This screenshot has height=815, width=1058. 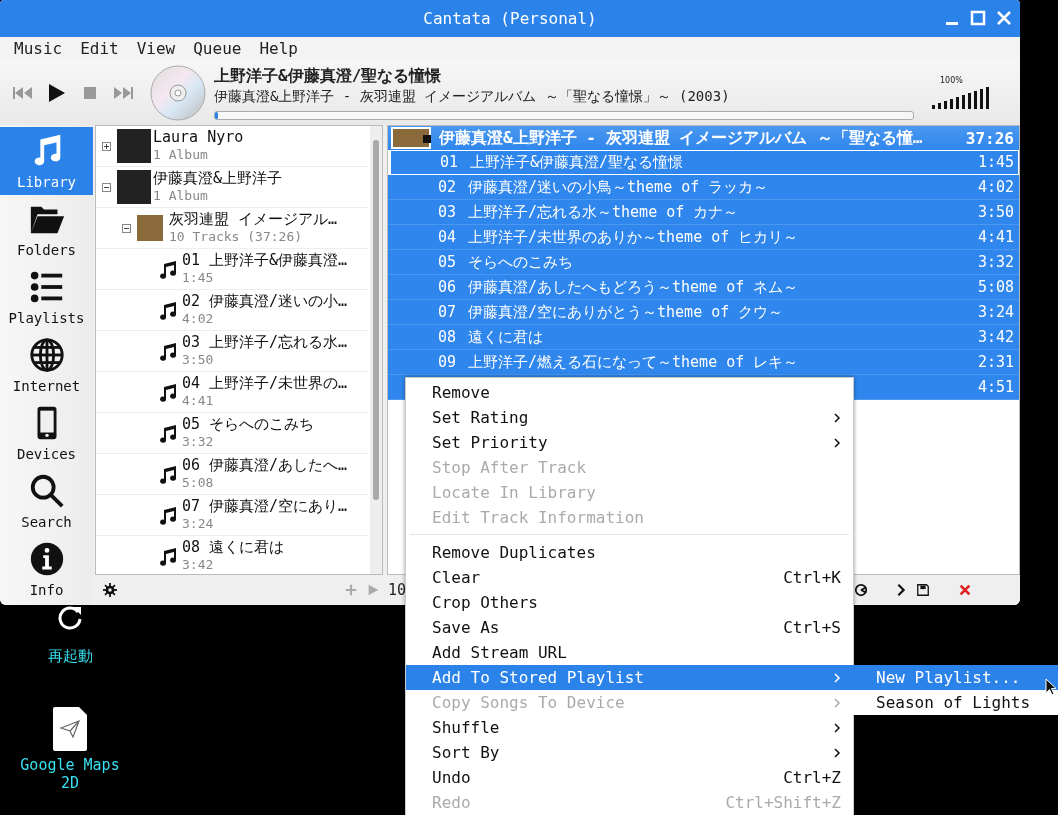 What do you see at coordinates (232, 269) in the screenshot?
I see `library-item: 01 上野洋子&伊藤真澄… 1:45` at bounding box center [232, 269].